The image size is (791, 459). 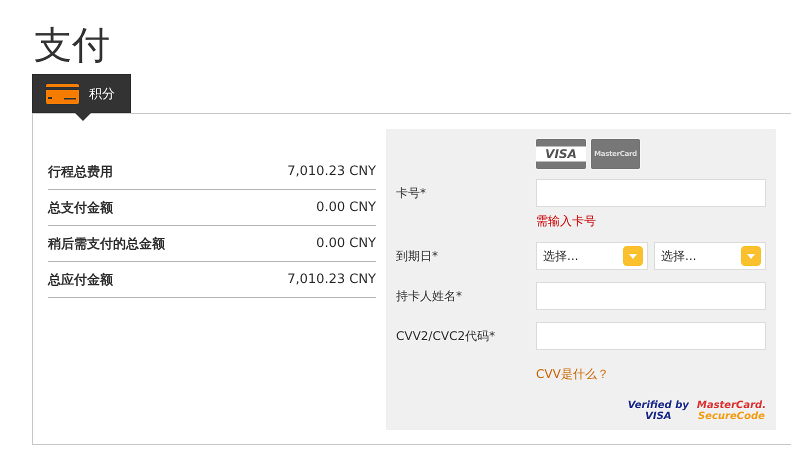 What do you see at coordinates (62, 94) in the screenshot?
I see `credit-card-icon` at bounding box center [62, 94].